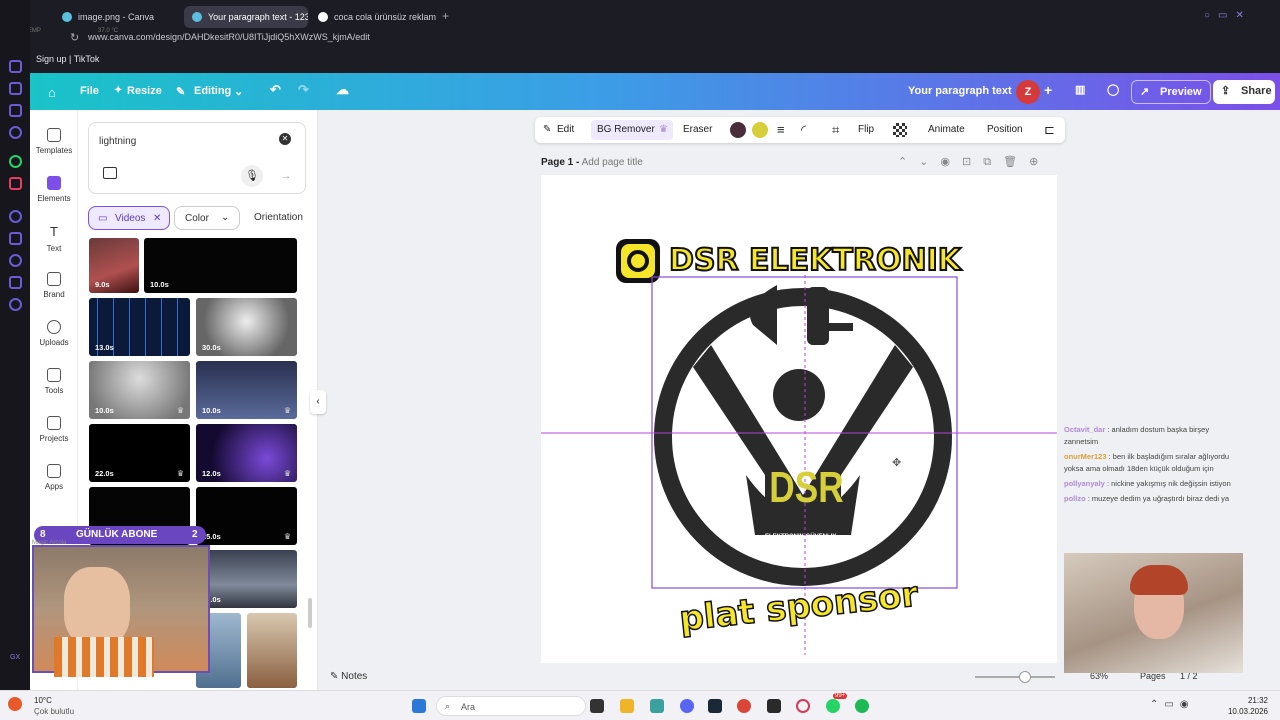 This screenshot has height=720, width=1280. Describe the element at coordinates (139, 453) in the screenshot. I see `video-thumb: 22.0s ♛` at that location.